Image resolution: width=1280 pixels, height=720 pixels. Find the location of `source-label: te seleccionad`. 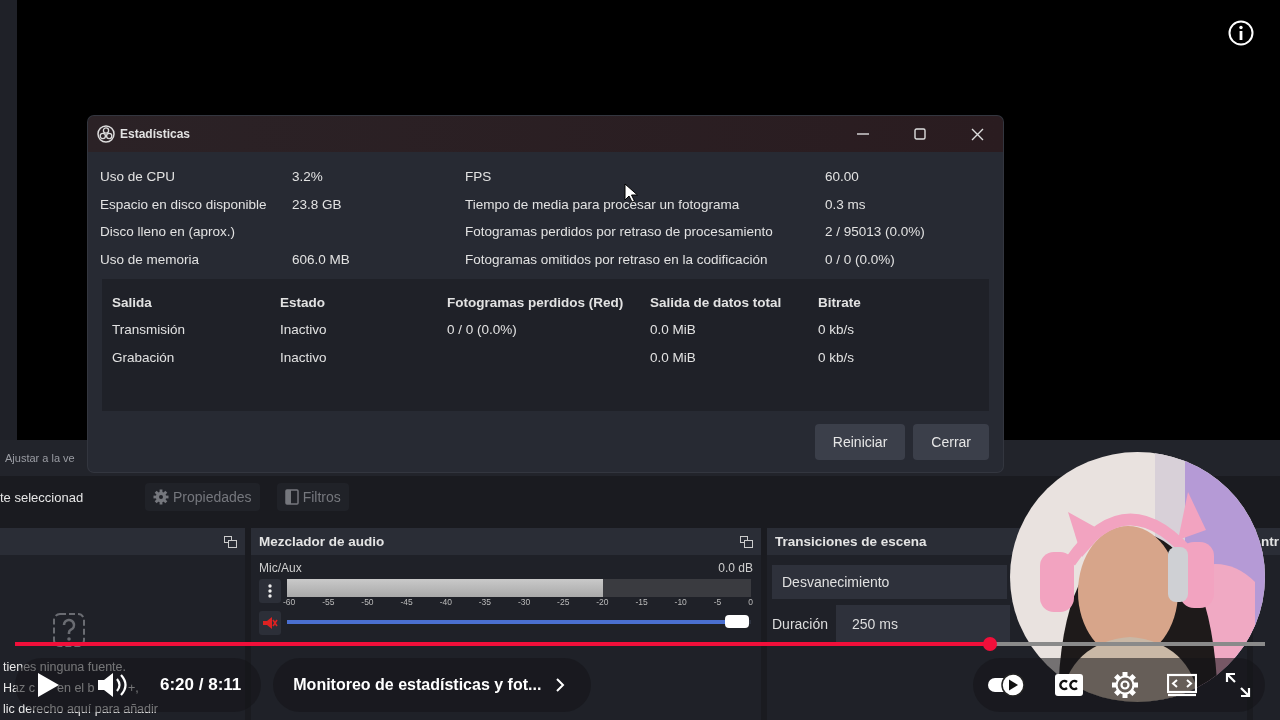

source-label: te seleccionad is located at coordinates (42, 497).